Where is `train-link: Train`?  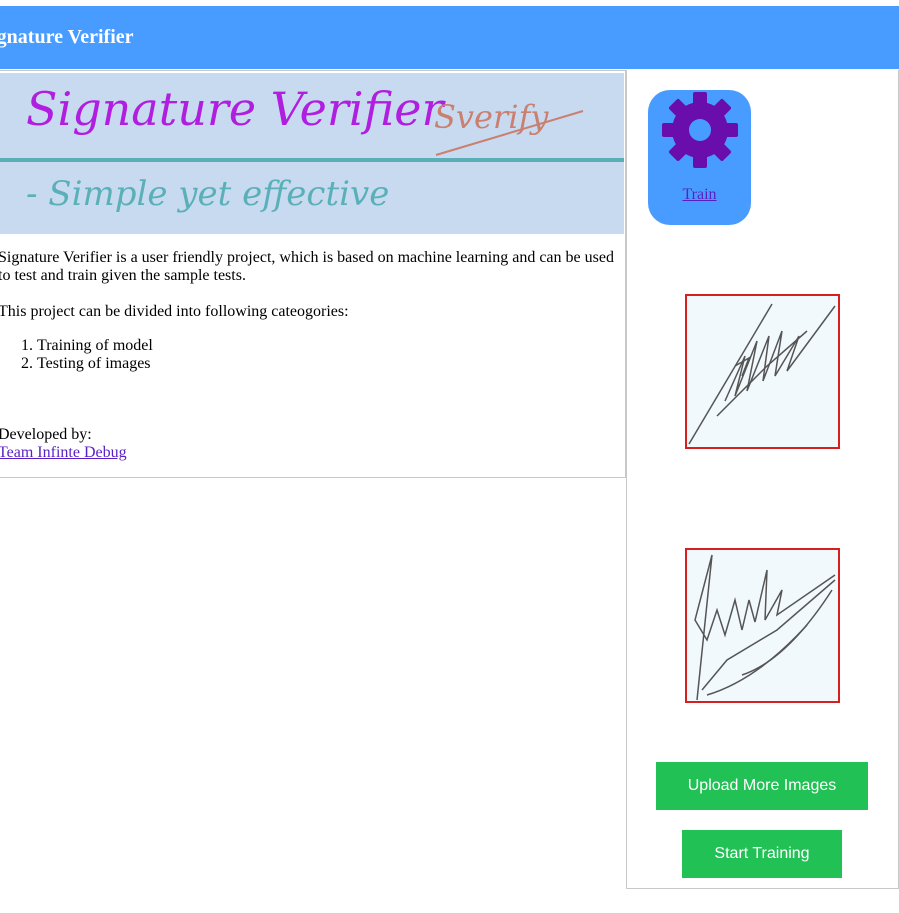
train-link: Train is located at coordinates (699, 195).